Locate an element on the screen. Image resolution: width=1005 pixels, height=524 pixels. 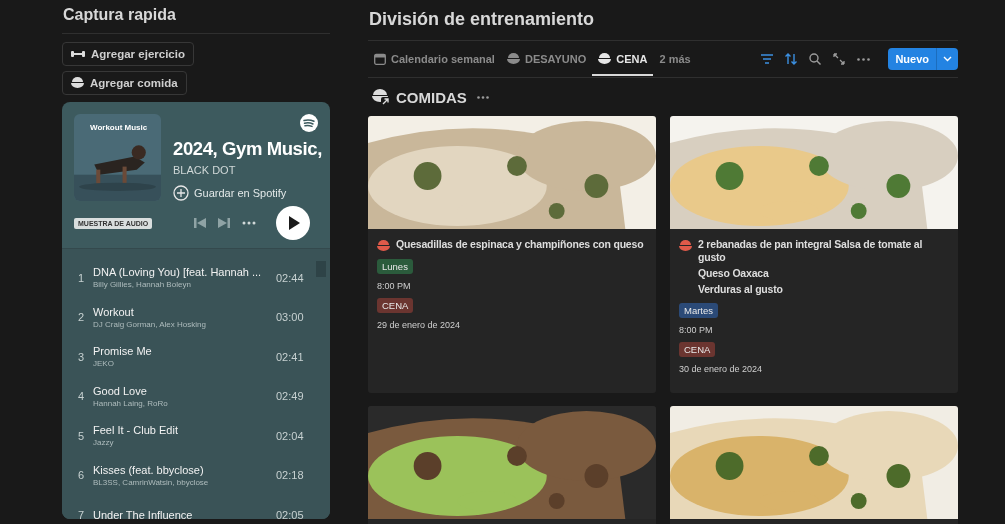
track-artists: Jazzy is located at coordinates (104, 443).